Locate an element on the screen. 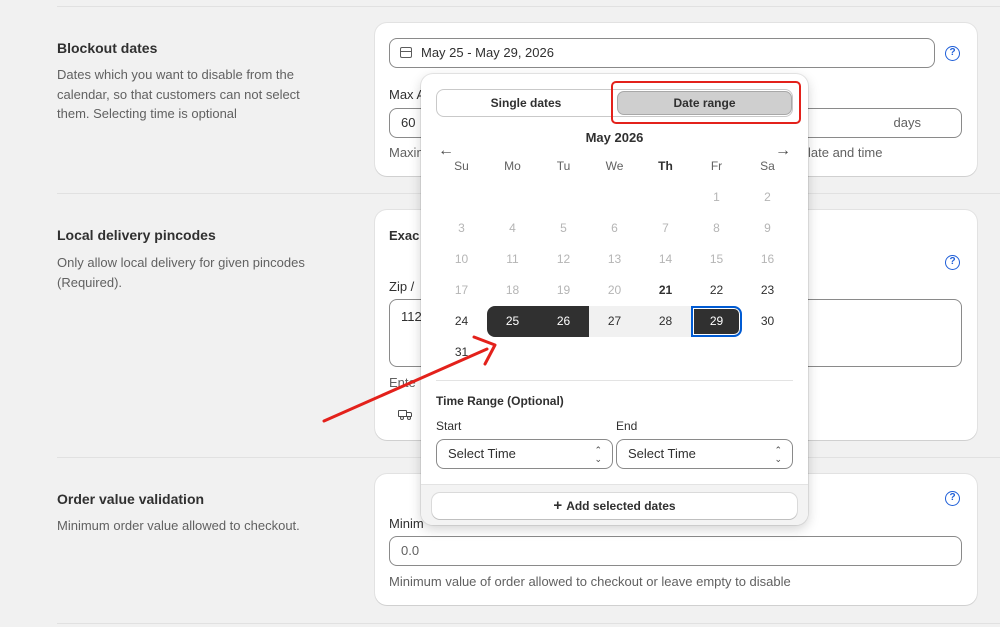 This screenshot has width=1000, height=627. tab-single-dates: Single dates is located at coordinates (526, 103).